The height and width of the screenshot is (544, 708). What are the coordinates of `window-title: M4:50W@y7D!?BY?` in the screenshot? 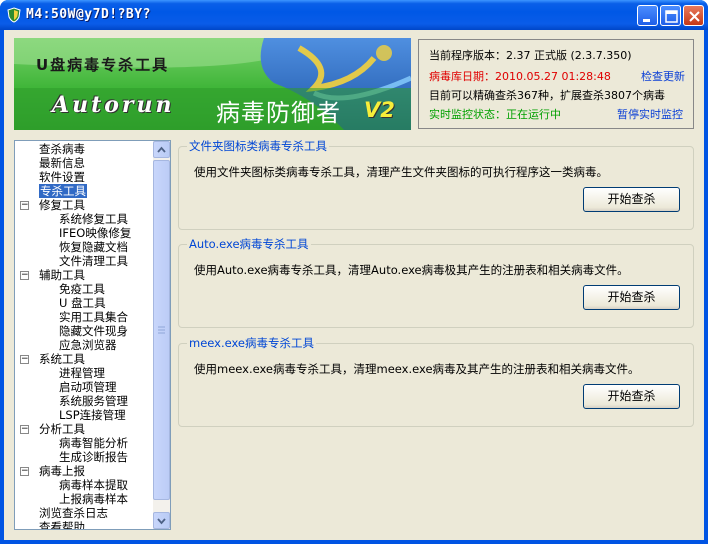 It's located at (88, 14).